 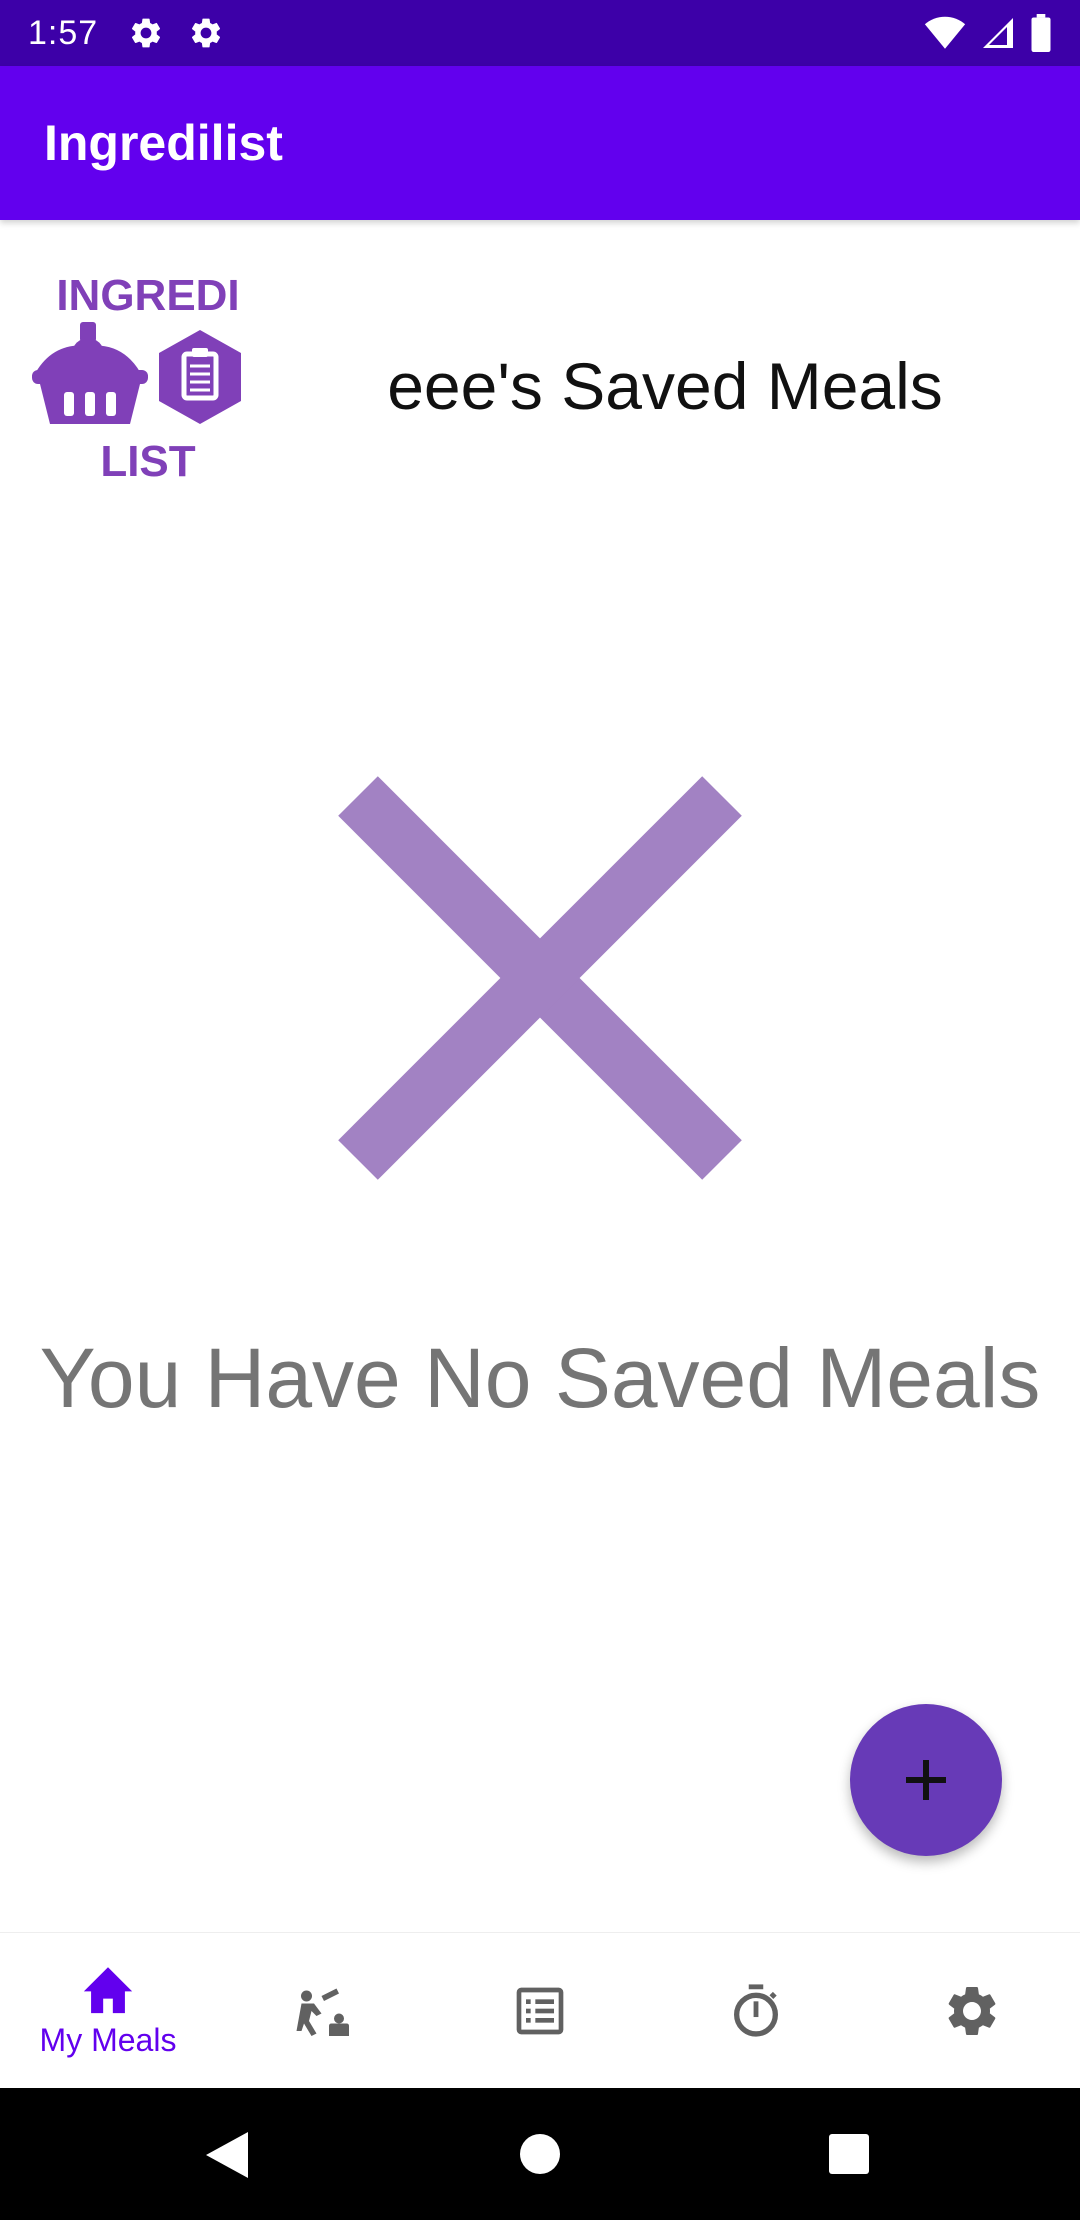 I want to click on signal-icon, so click(x=998, y=33).